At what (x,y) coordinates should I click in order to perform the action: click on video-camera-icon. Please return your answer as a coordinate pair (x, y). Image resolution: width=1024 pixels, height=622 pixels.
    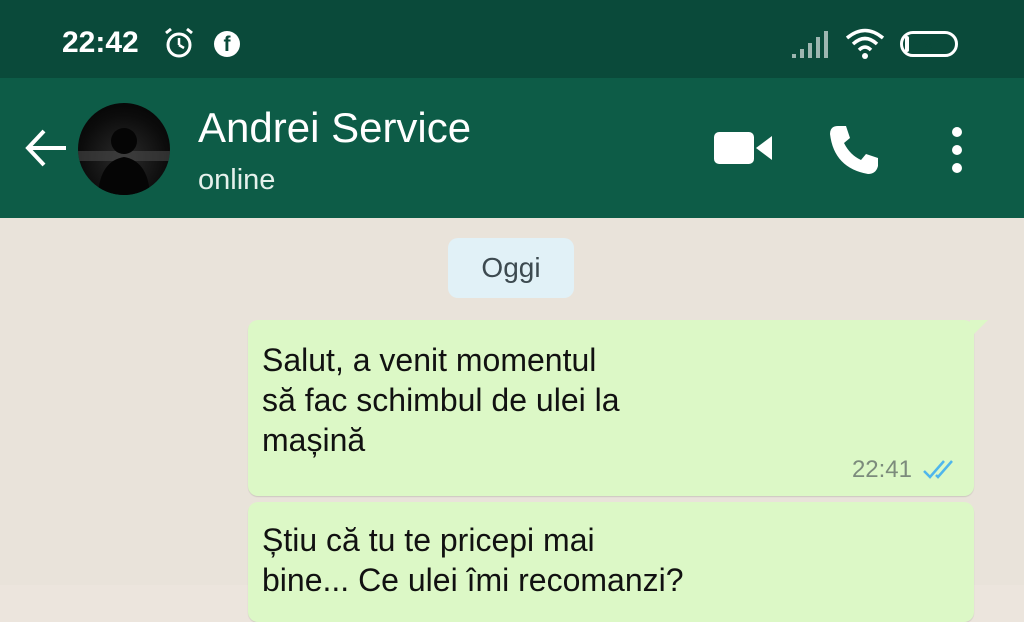
    Looking at the image, I should click on (743, 148).